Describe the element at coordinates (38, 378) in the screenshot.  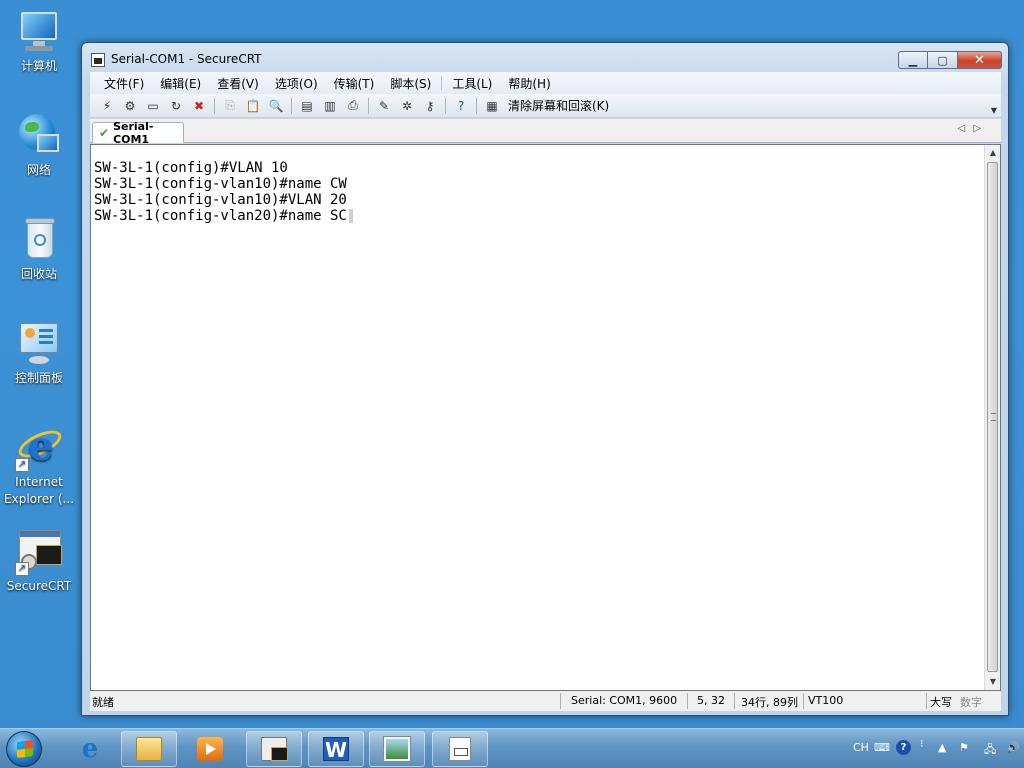
I see `desktop-icon-label: 控制面板` at that location.